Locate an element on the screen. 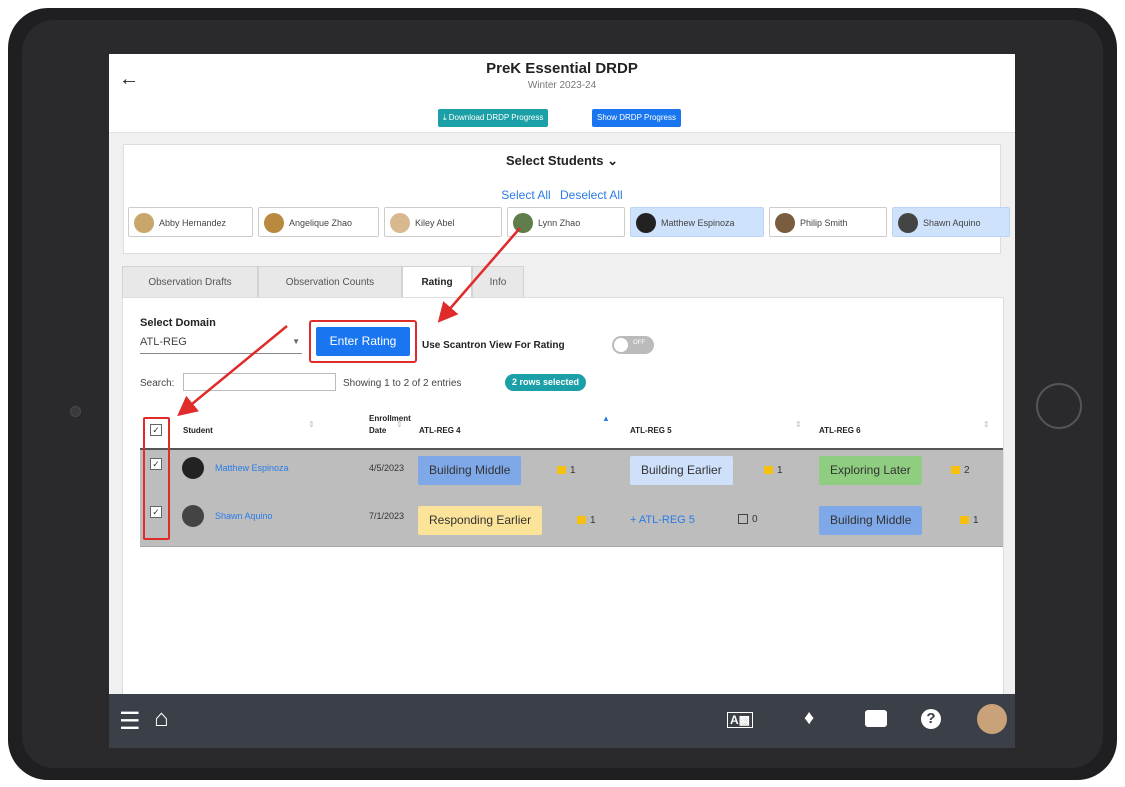 The image size is (1125, 787). student-chip-label: Lynn Zhao is located at coordinates (559, 223).